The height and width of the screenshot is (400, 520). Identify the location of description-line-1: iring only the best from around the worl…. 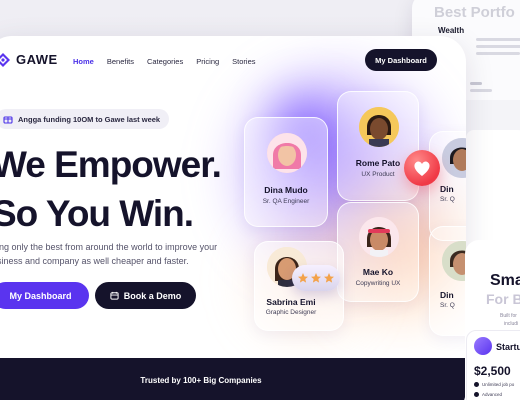
(109, 247).